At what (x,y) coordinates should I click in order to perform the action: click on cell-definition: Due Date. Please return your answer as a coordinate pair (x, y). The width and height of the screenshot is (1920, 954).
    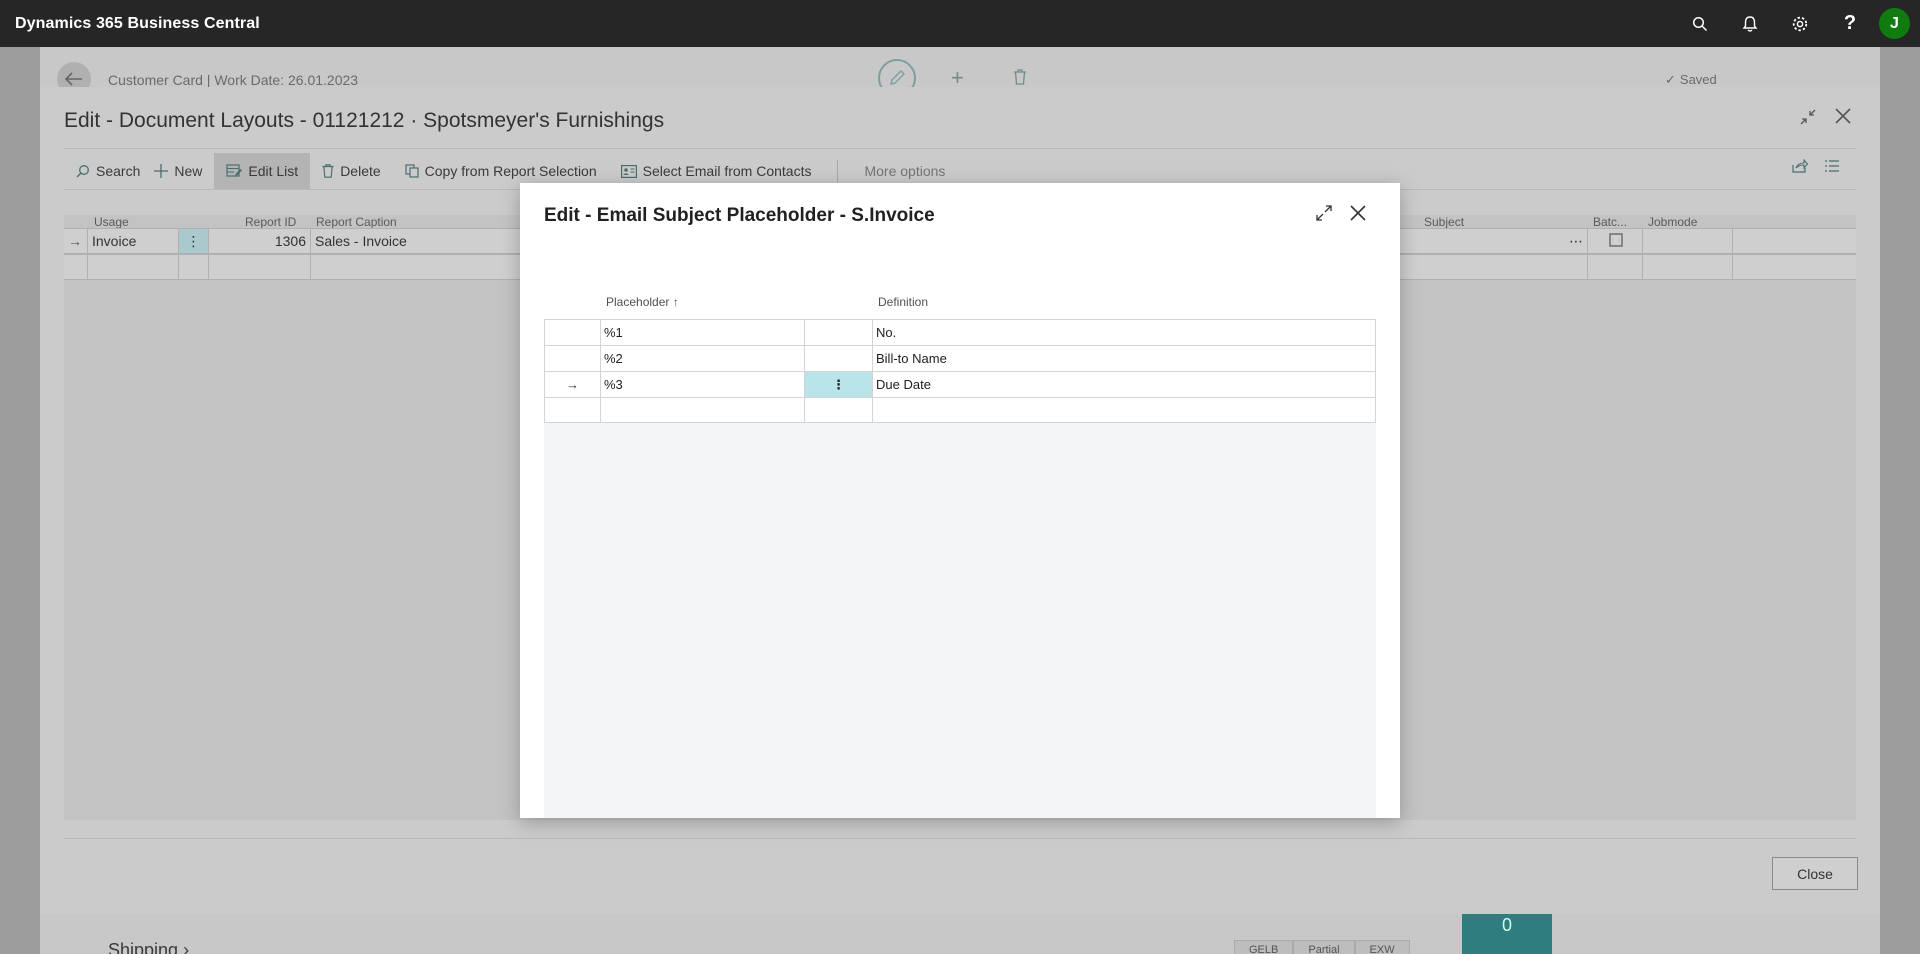
    Looking at the image, I should click on (1124, 384).